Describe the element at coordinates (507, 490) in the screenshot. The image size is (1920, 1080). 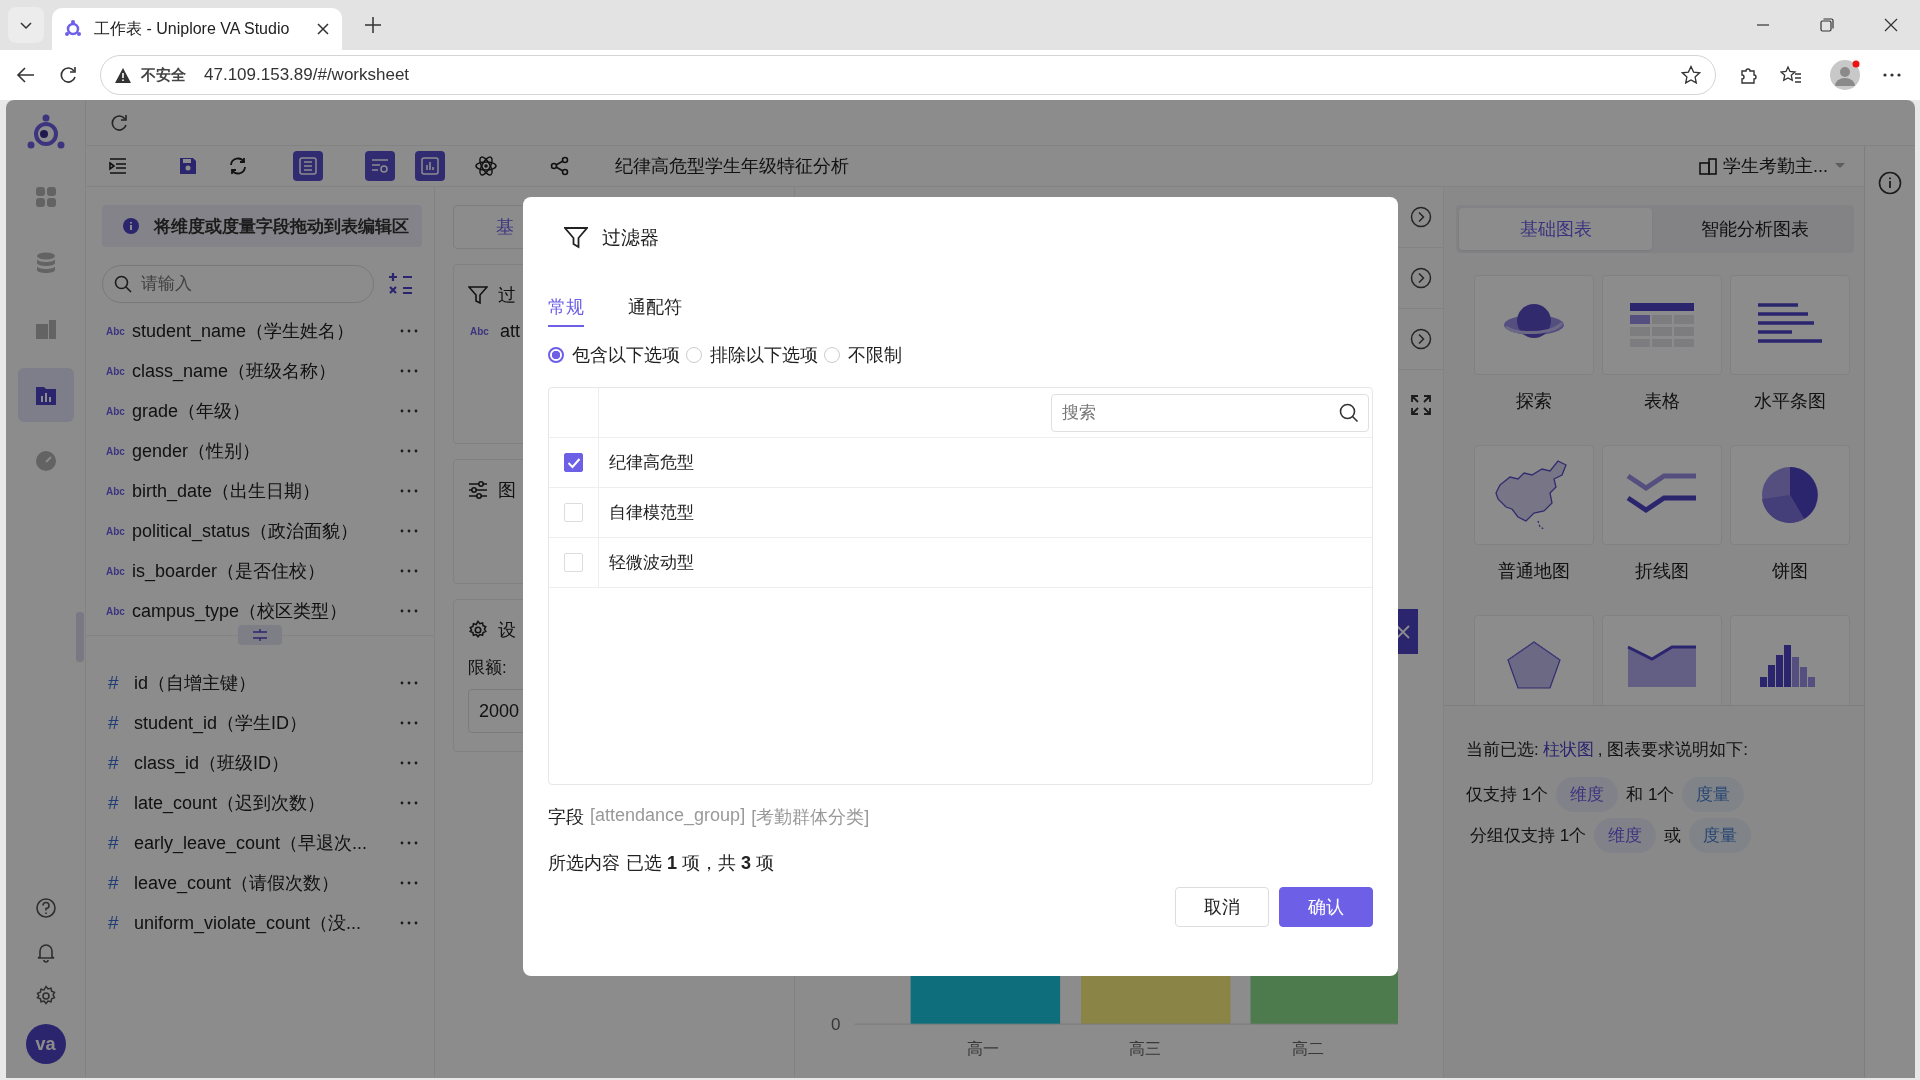
I see `card-title: 图` at that location.